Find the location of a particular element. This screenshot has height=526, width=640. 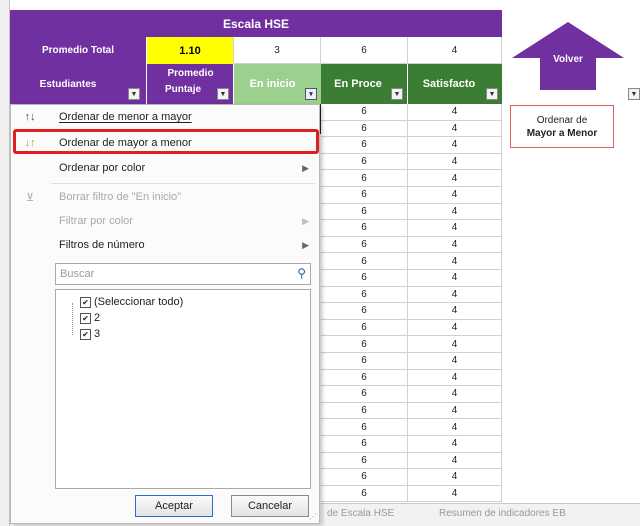

search-placeholder: Buscar is located at coordinates (77, 274).